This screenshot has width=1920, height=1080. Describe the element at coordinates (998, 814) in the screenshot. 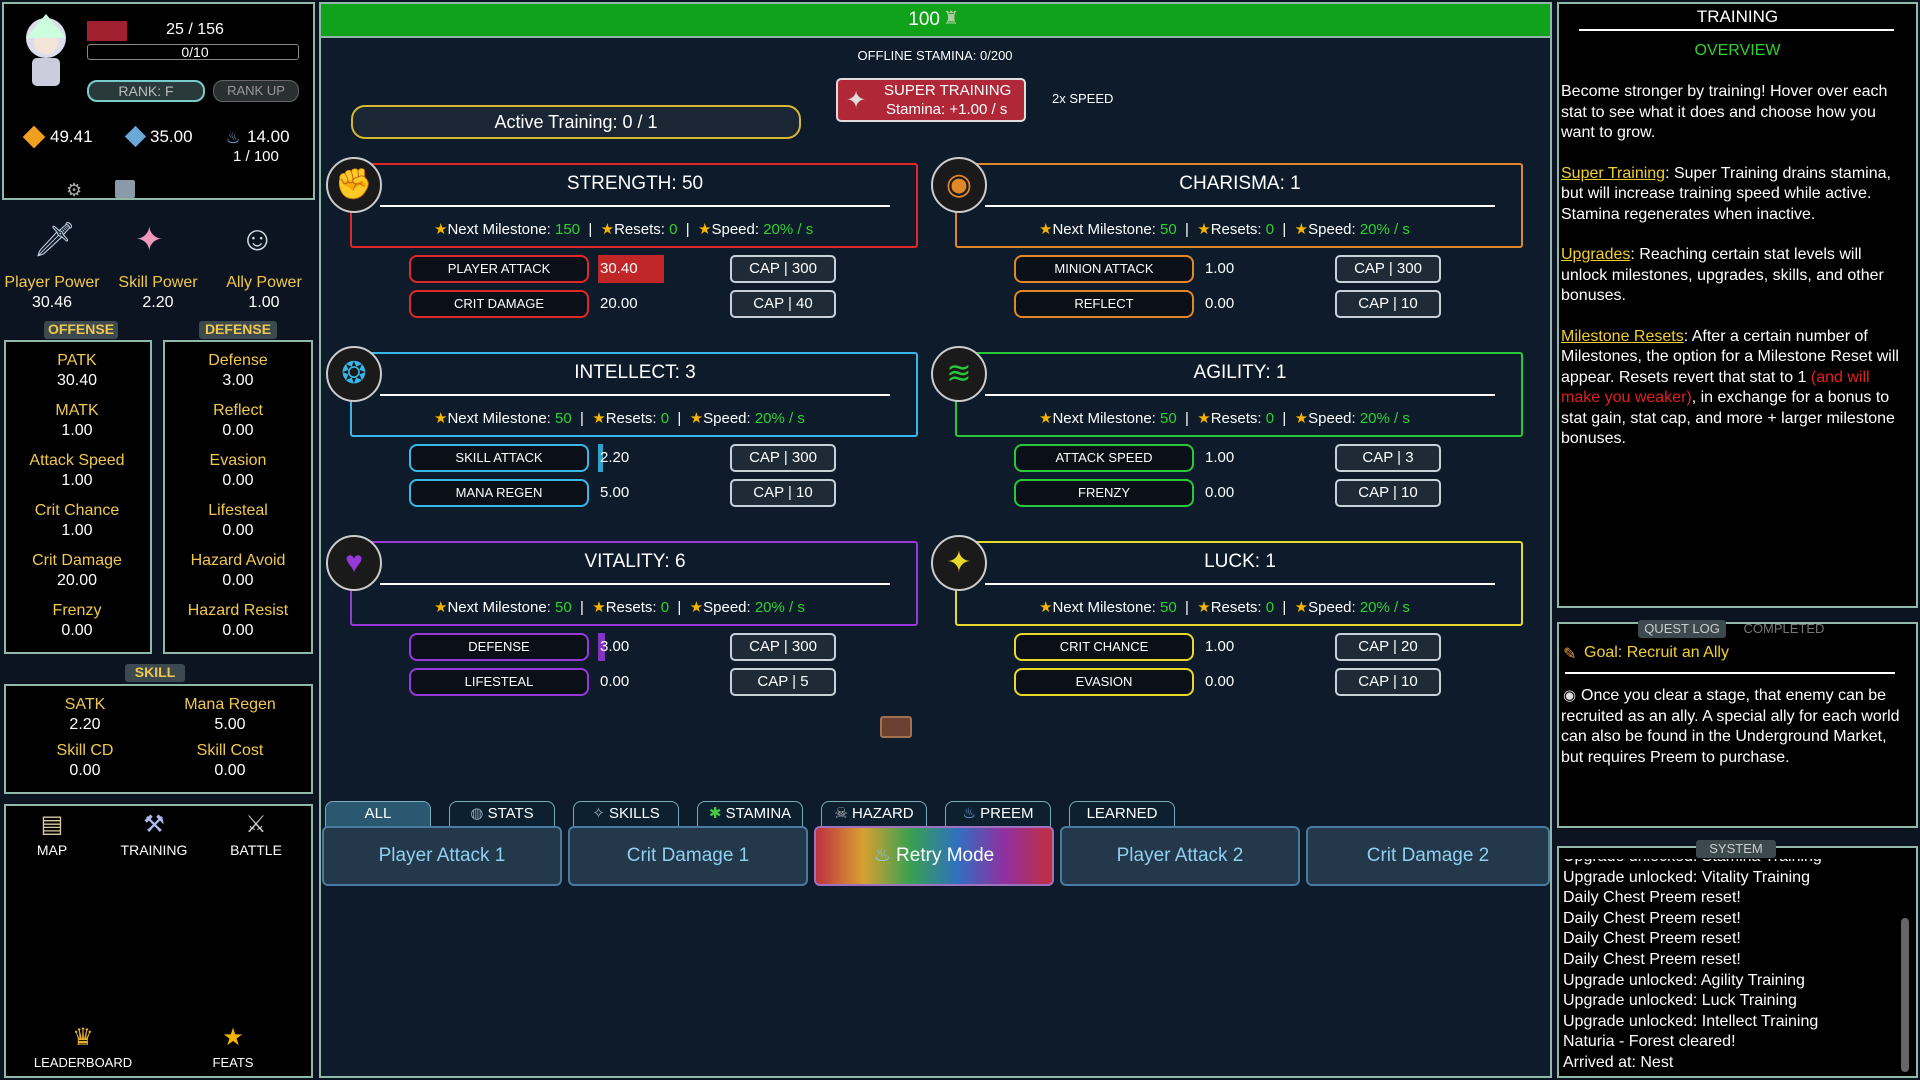

I see `tab-preem: ♨ PREEM` at that location.